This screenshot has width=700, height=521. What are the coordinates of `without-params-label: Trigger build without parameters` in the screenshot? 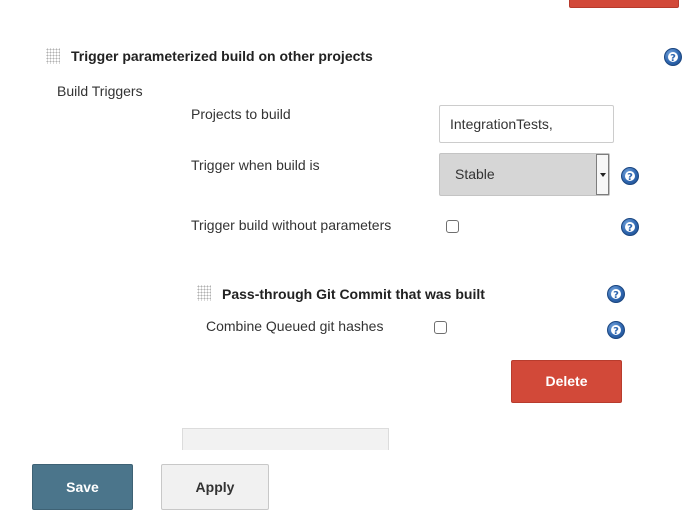 It's located at (291, 225).